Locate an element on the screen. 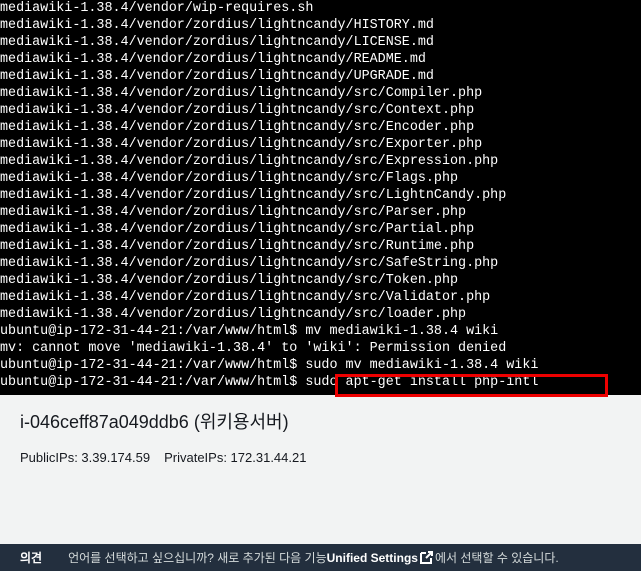 This screenshot has height=571, width=641. footer-message-end: 에서 선택할 수 있습니다. is located at coordinates (496, 558).